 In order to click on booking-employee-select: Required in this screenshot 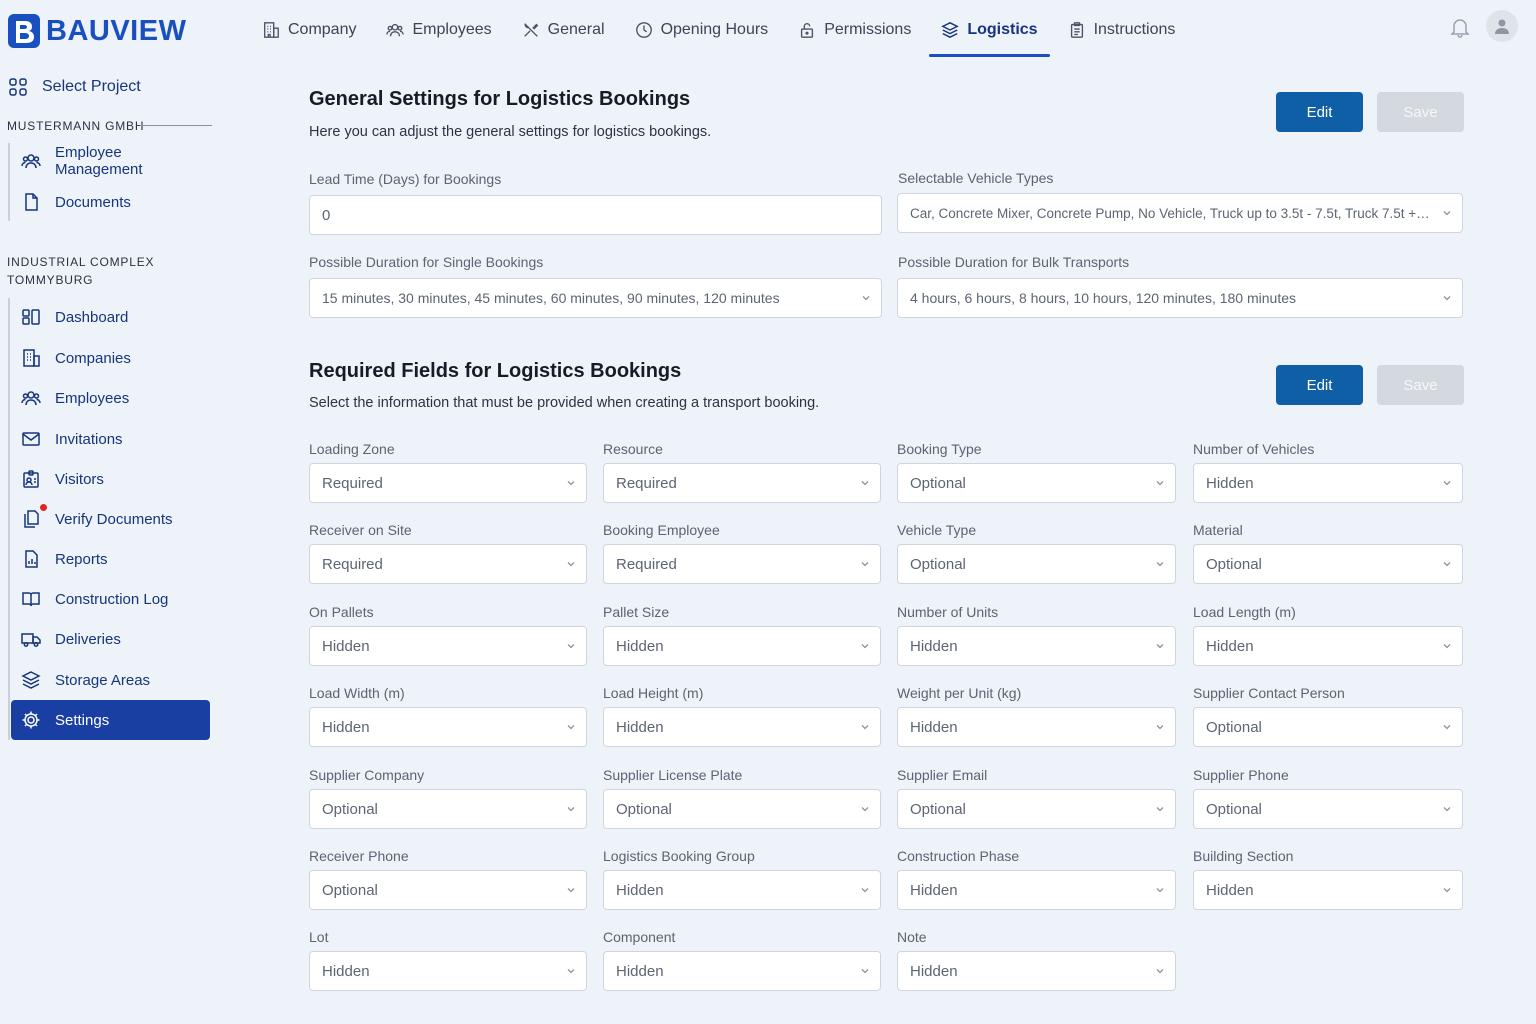, I will do `click(742, 564)`.